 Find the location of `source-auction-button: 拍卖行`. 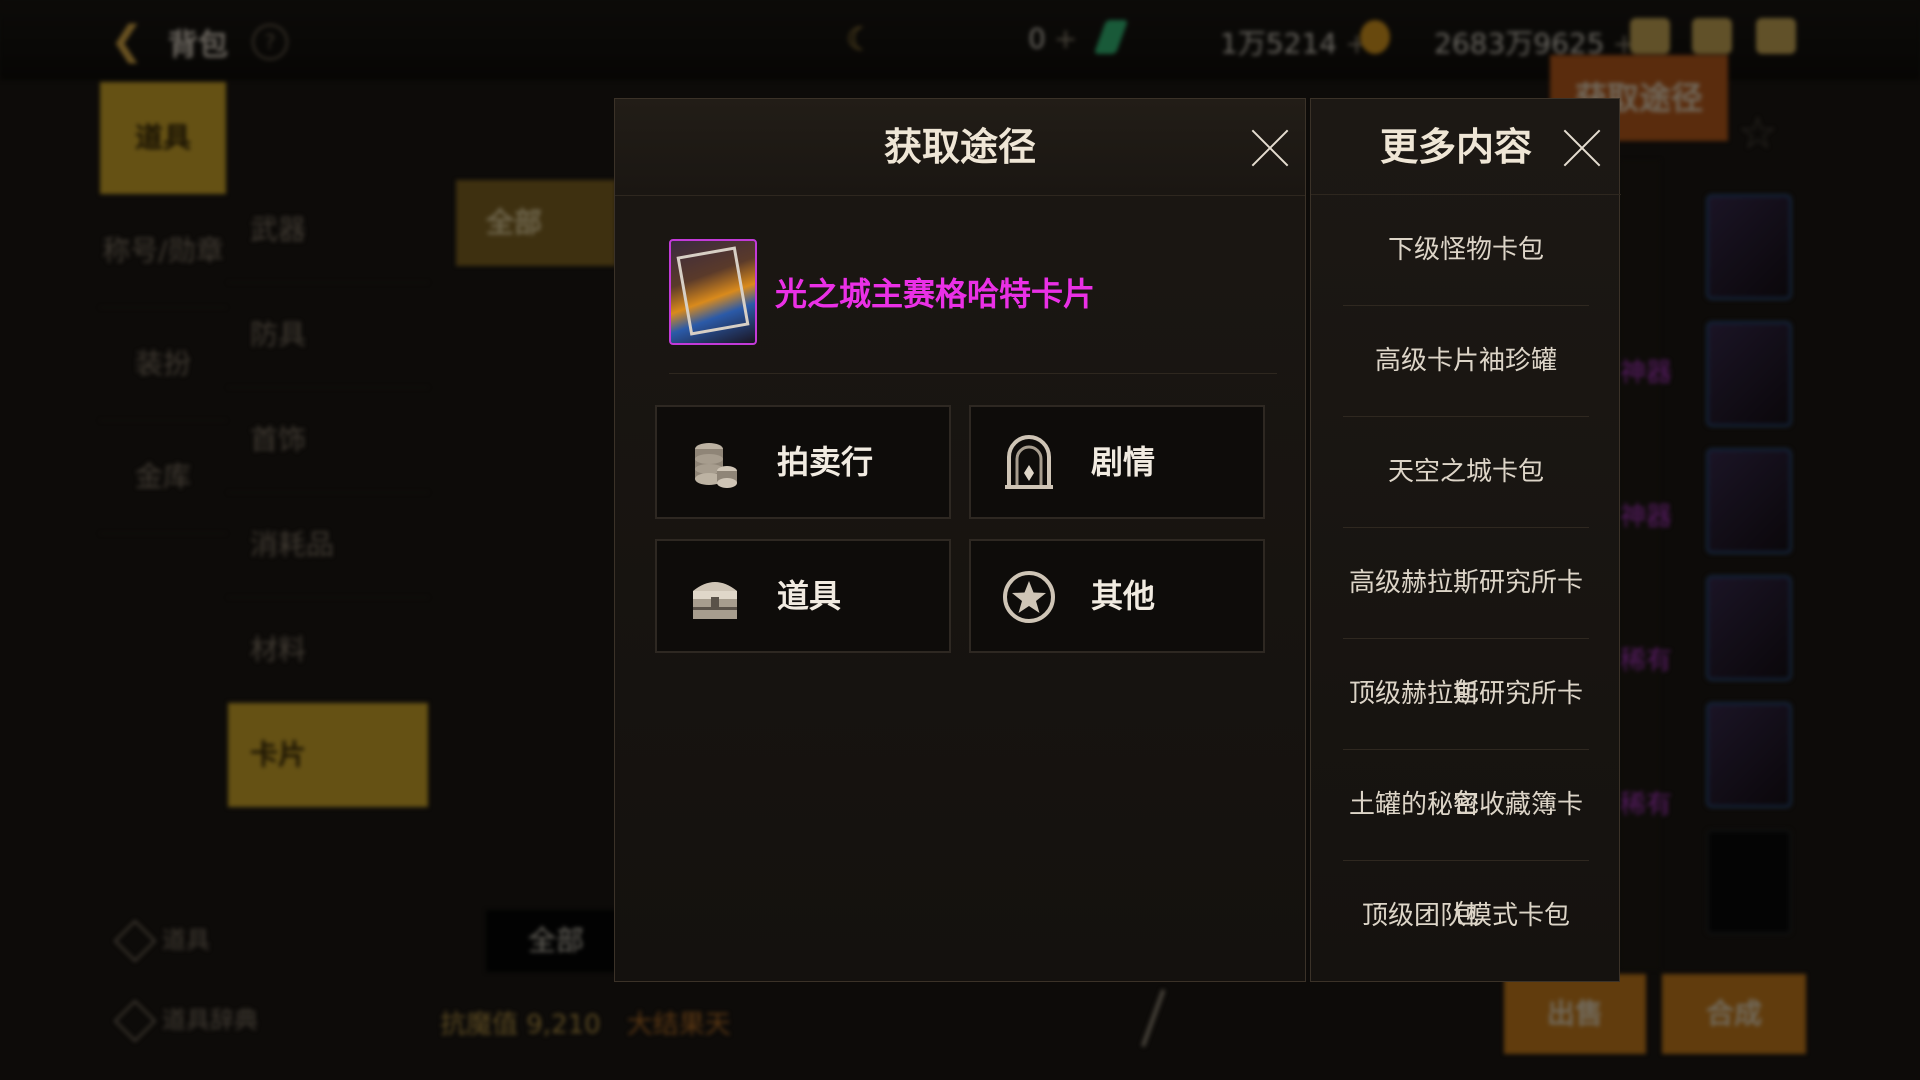

source-auction-button: 拍卖行 is located at coordinates (803, 462).